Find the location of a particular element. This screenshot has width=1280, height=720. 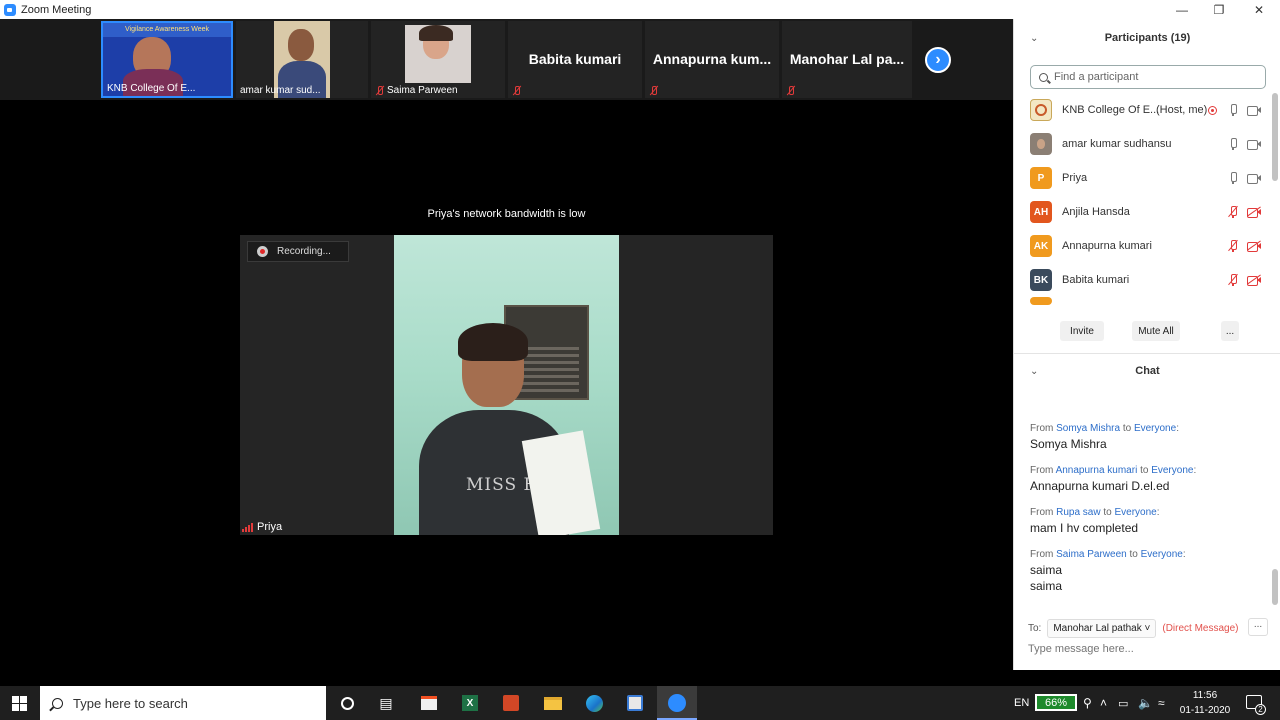

chat-title: Chat is located at coordinates (1147, 371).